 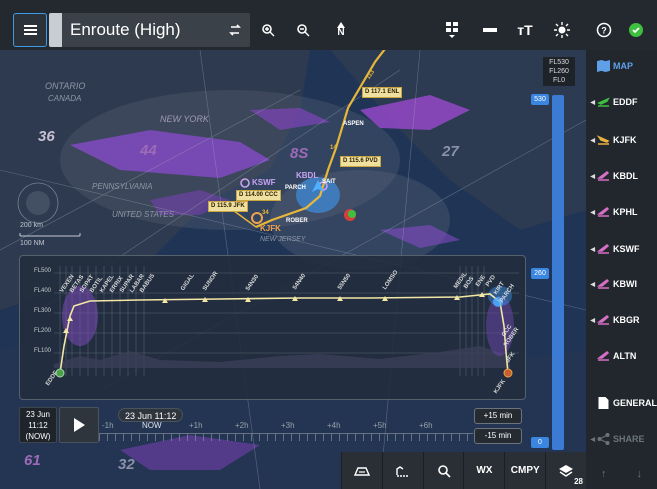 What do you see at coordinates (295, 188) in the screenshot?
I see `waypoint-label: PARCH` at bounding box center [295, 188].